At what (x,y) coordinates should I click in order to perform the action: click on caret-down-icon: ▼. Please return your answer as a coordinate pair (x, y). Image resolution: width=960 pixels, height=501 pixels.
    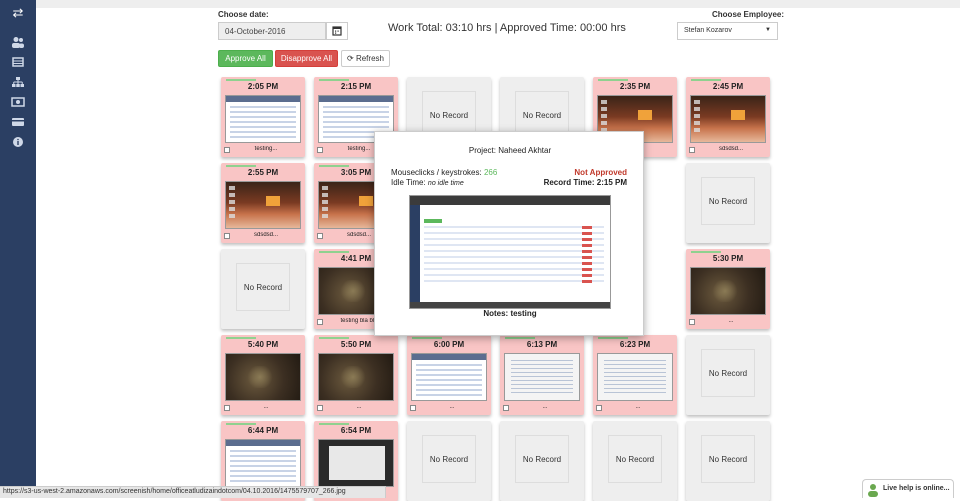
    Looking at the image, I should click on (768, 30).